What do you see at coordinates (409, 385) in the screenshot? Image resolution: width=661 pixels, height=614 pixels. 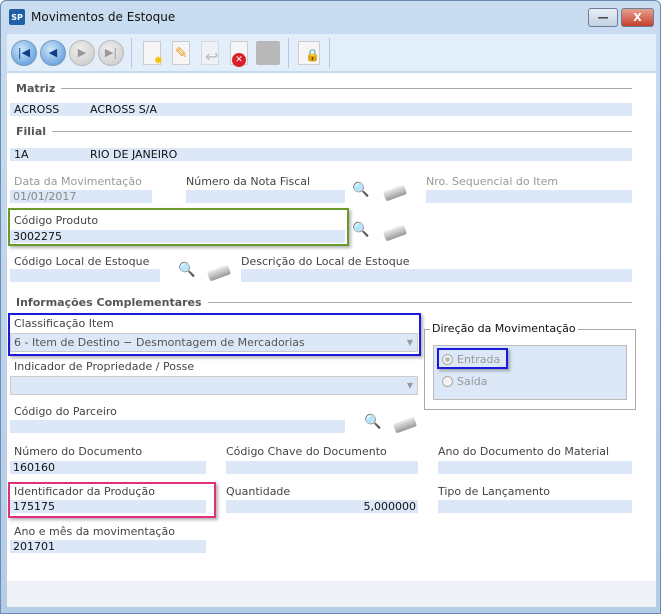 I see `chevron-down-icon: ▼` at bounding box center [409, 385].